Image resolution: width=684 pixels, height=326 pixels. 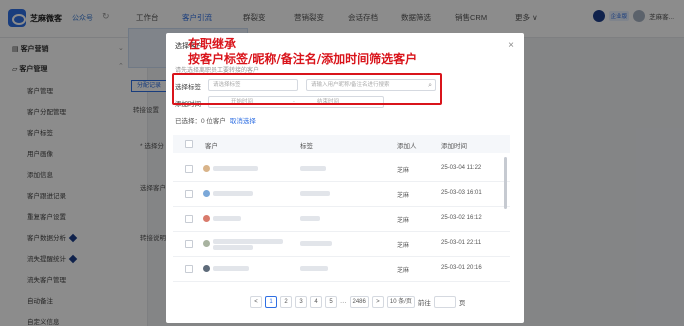 What do you see at coordinates (307, 89) in the screenshot?
I see `annotation-highlight-box` at bounding box center [307, 89].